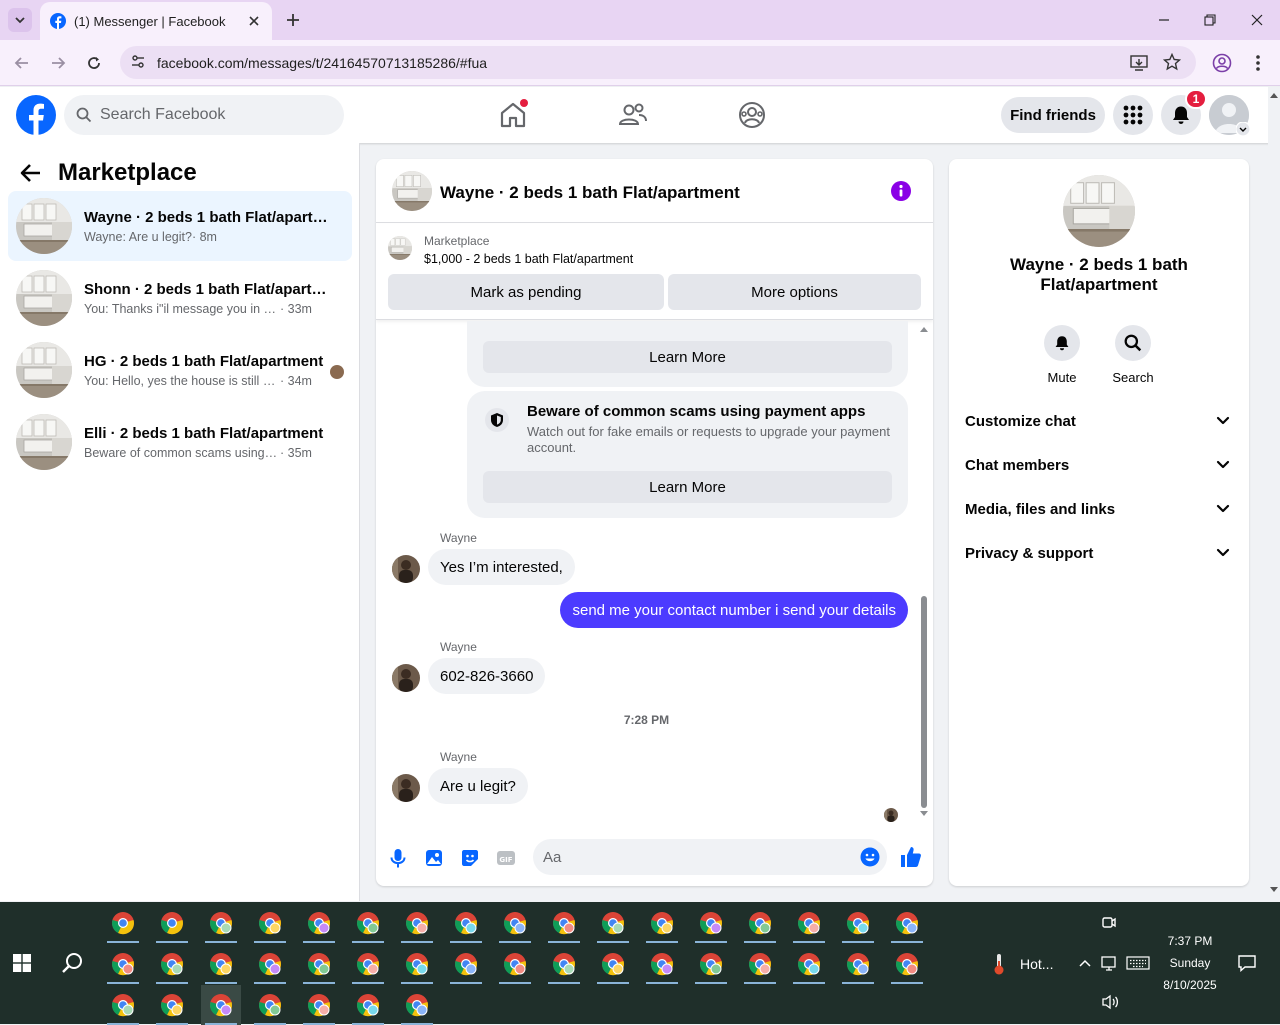 The height and width of the screenshot is (1025, 1280). Describe the element at coordinates (901, 191) in the screenshot. I see `conversation-info-button` at that location.